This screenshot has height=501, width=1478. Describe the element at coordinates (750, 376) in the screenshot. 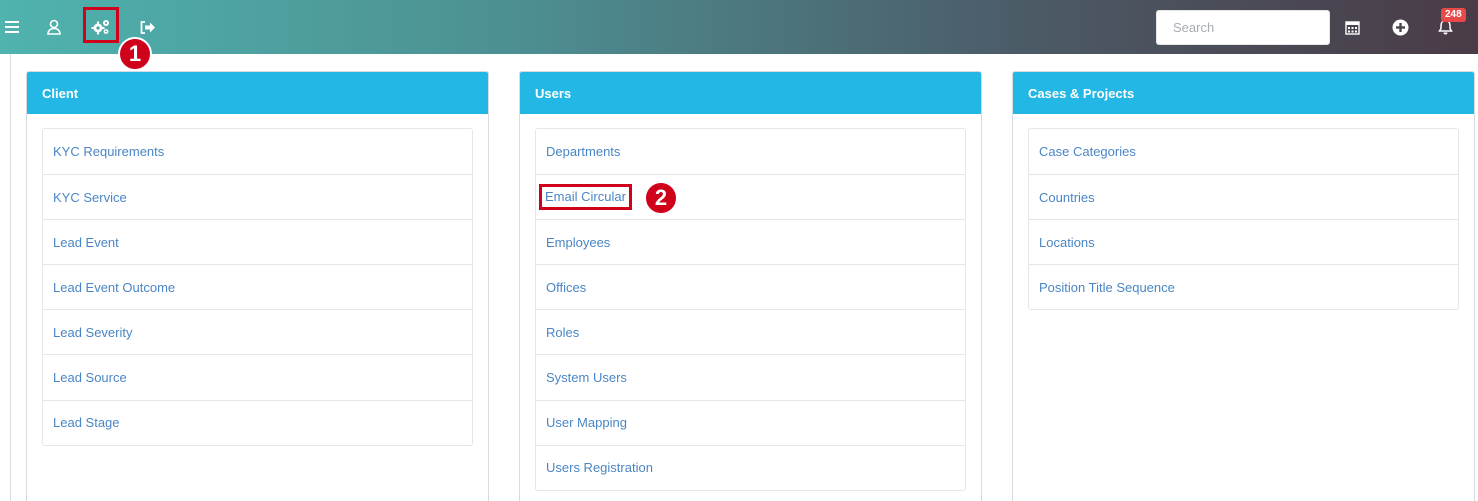

I see `list-item: System Users` at that location.